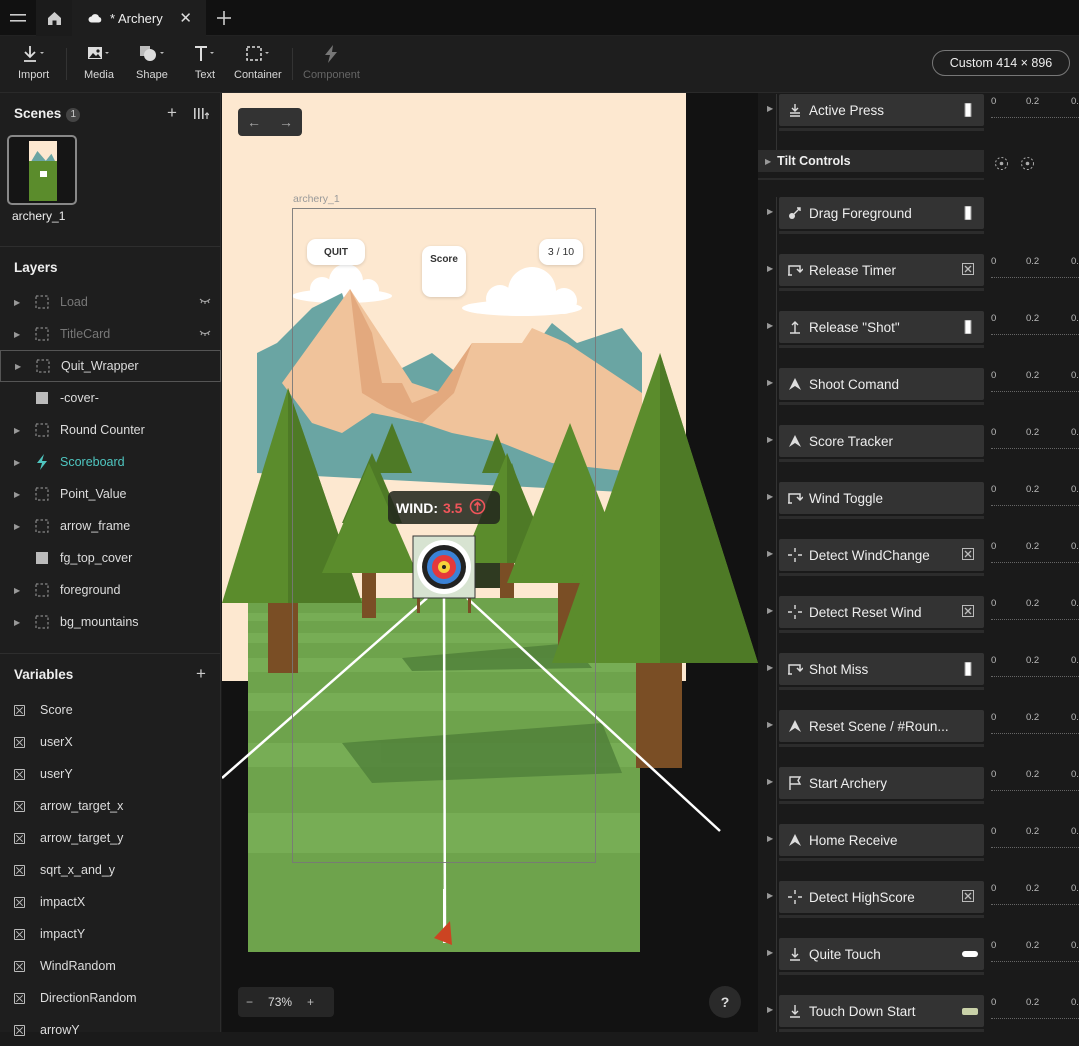 This screenshot has width=1079, height=1046. Describe the element at coordinates (881, 669) in the screenshot. I see `interaction-card: Shot Miss` at that location.